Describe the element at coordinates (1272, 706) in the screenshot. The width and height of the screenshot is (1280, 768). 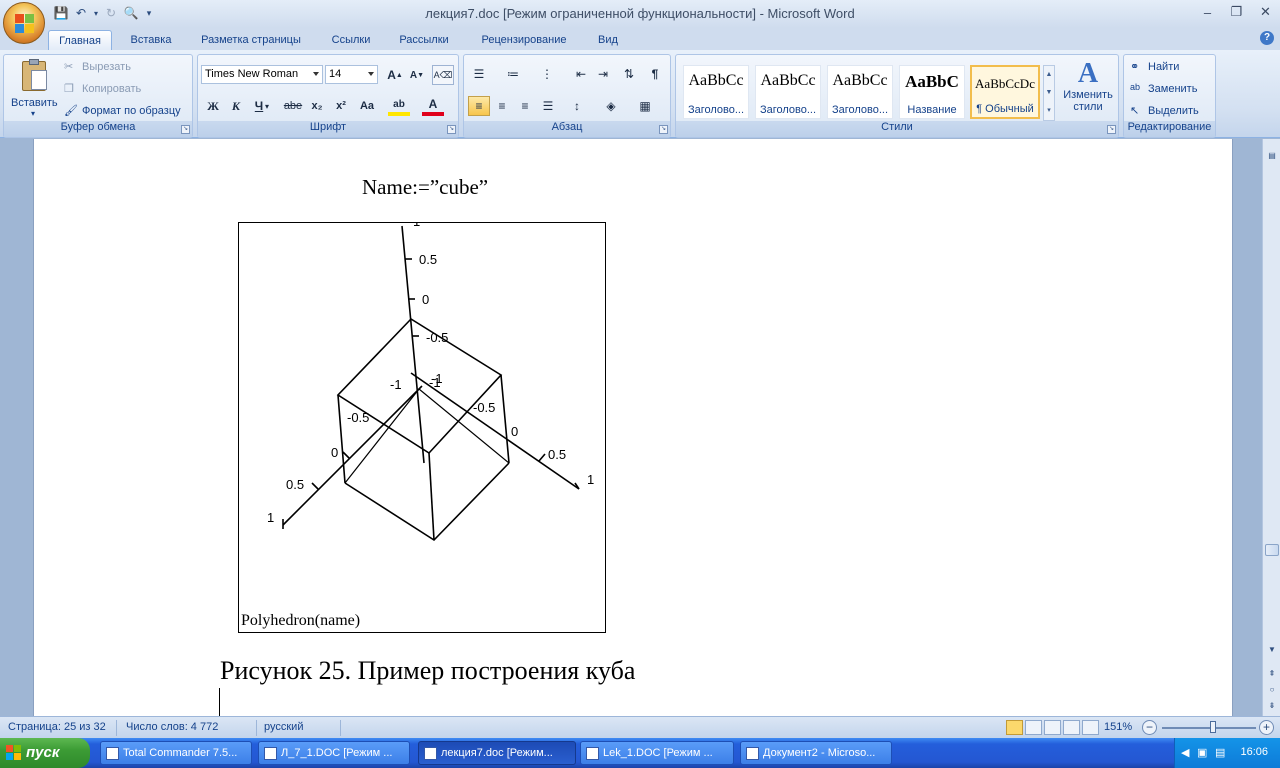
I see `next-page-icon: ⇟` at that location.